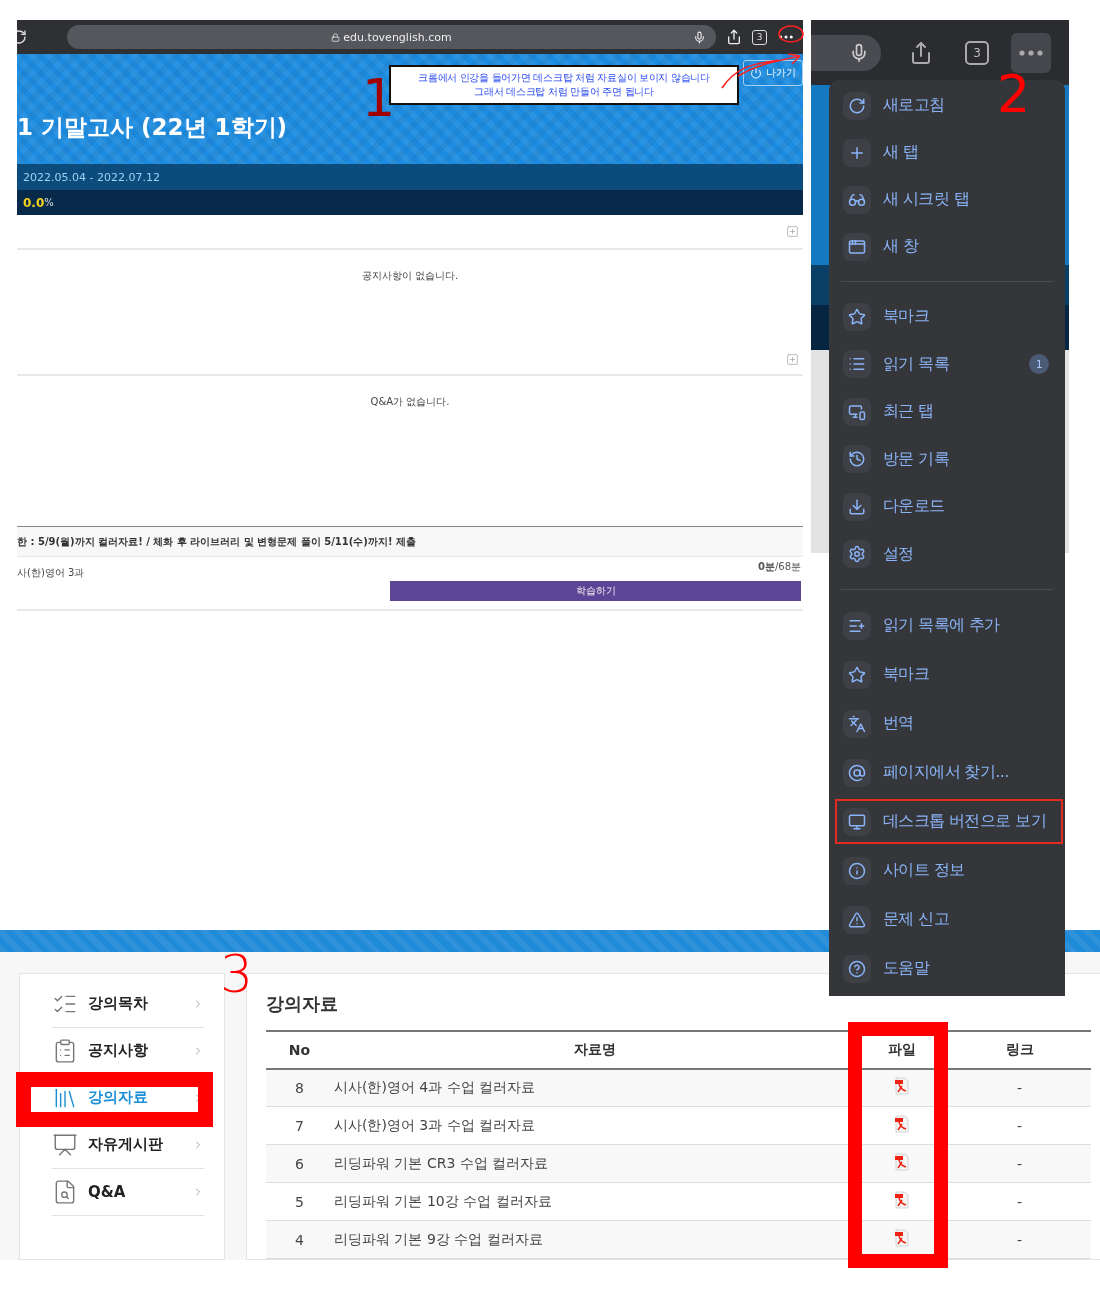 This screenshot has height=1312, width=1100. Describe the element at coordinates (857, 506) in the screenshot. I see `download-icon` at that location.